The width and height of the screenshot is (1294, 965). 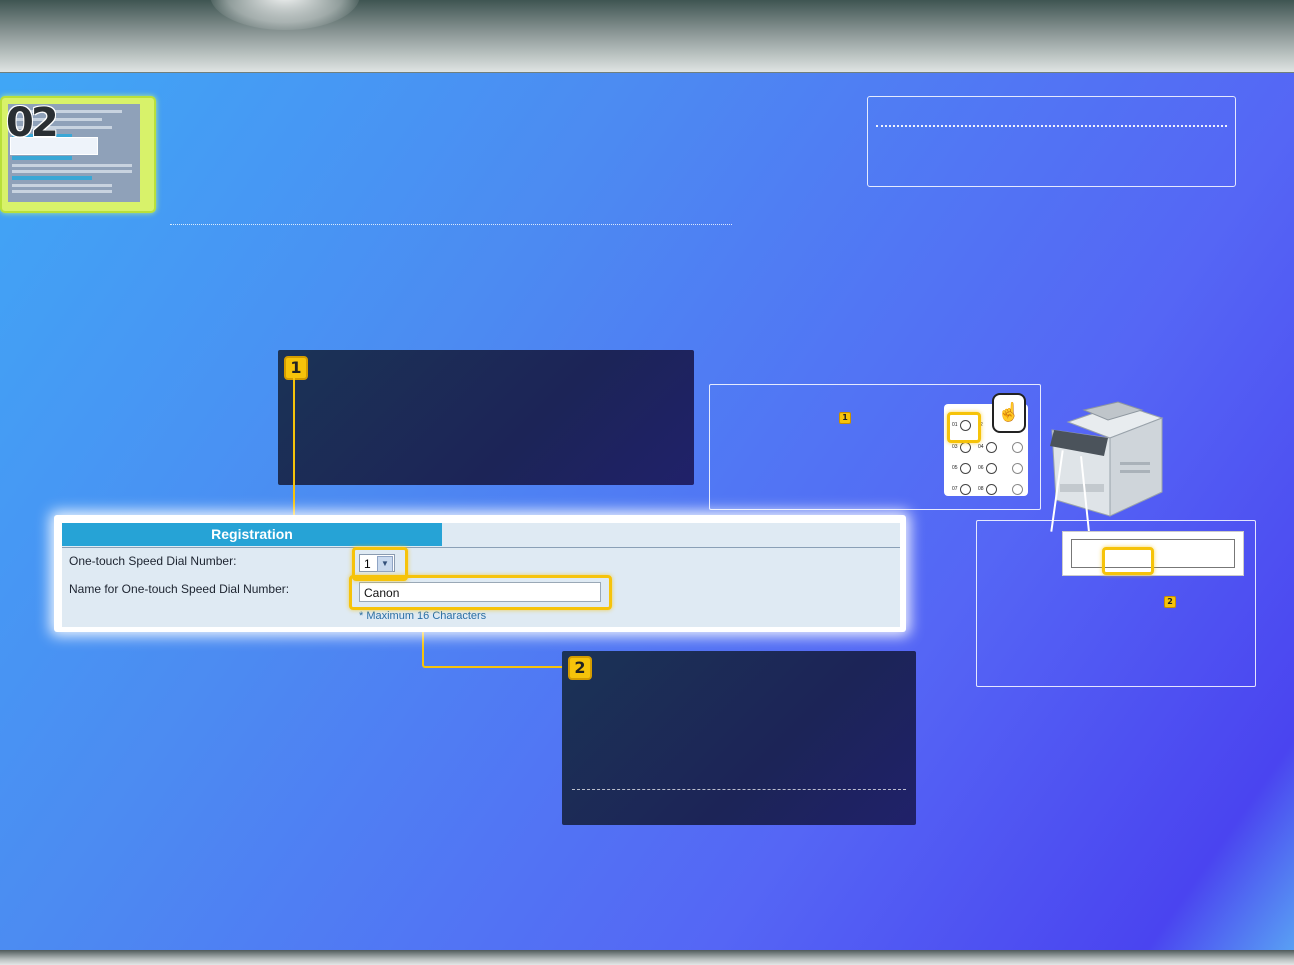 I want to click on form-divider, so click(x=481, y=547).